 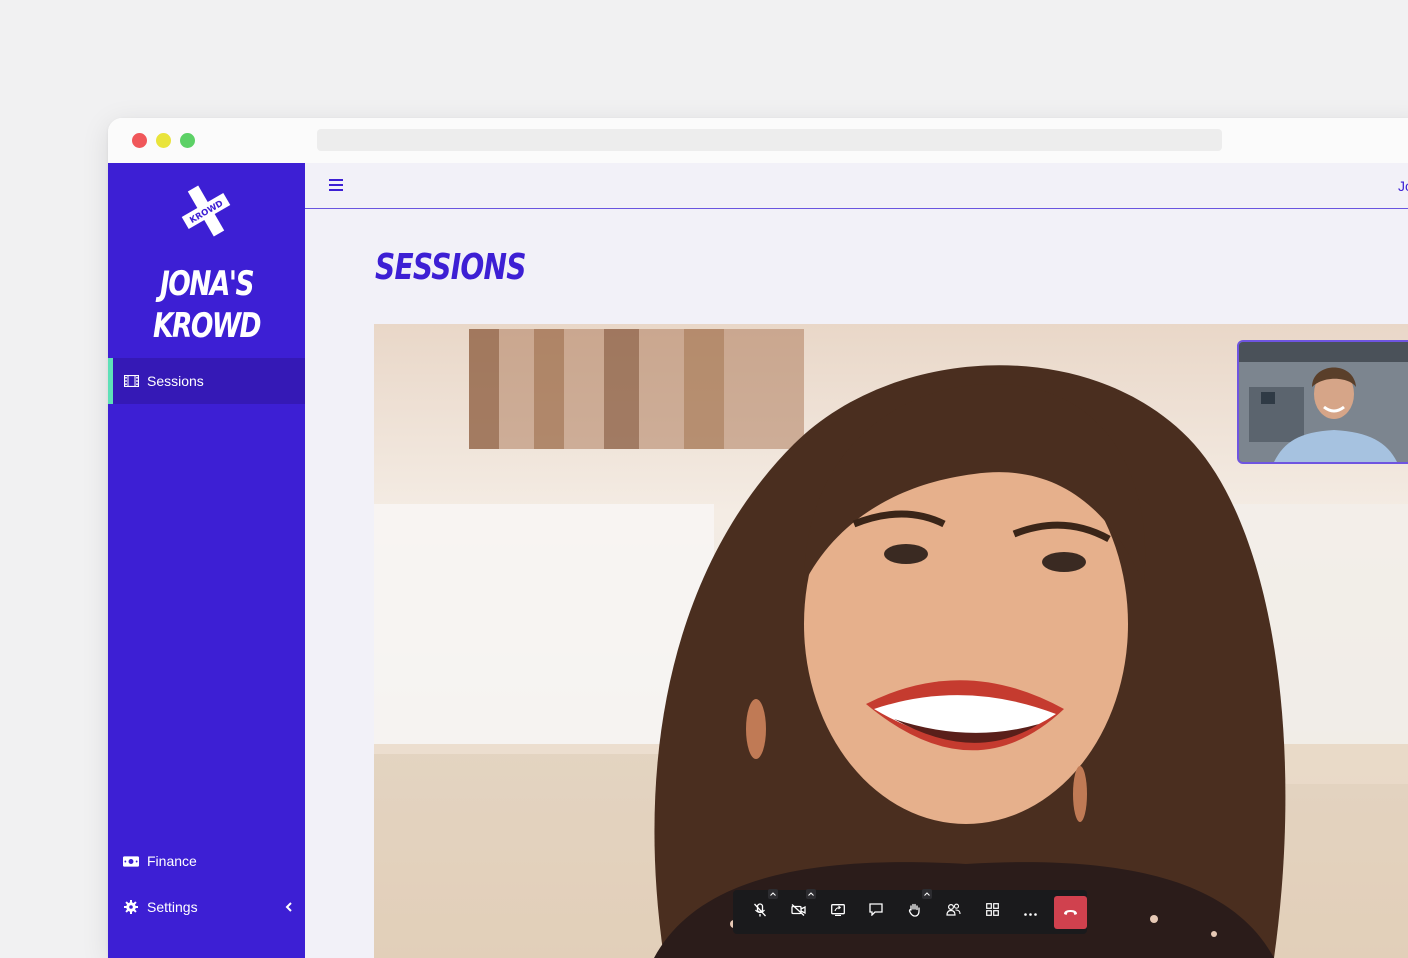 I want to click on mic-off-icon, so click(x=760, y=912).